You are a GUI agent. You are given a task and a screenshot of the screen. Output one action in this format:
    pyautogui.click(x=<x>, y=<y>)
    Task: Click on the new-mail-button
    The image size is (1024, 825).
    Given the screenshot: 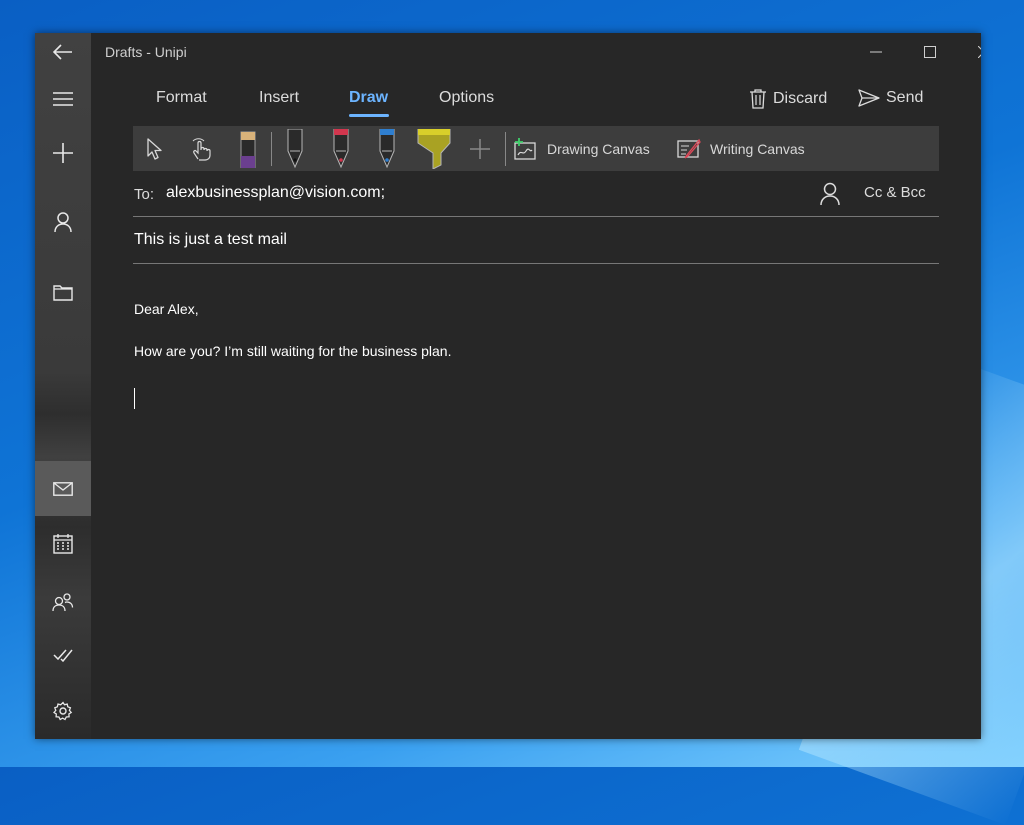 What is the action you would take?
    pyautogui.click(x=63, y=153)
    